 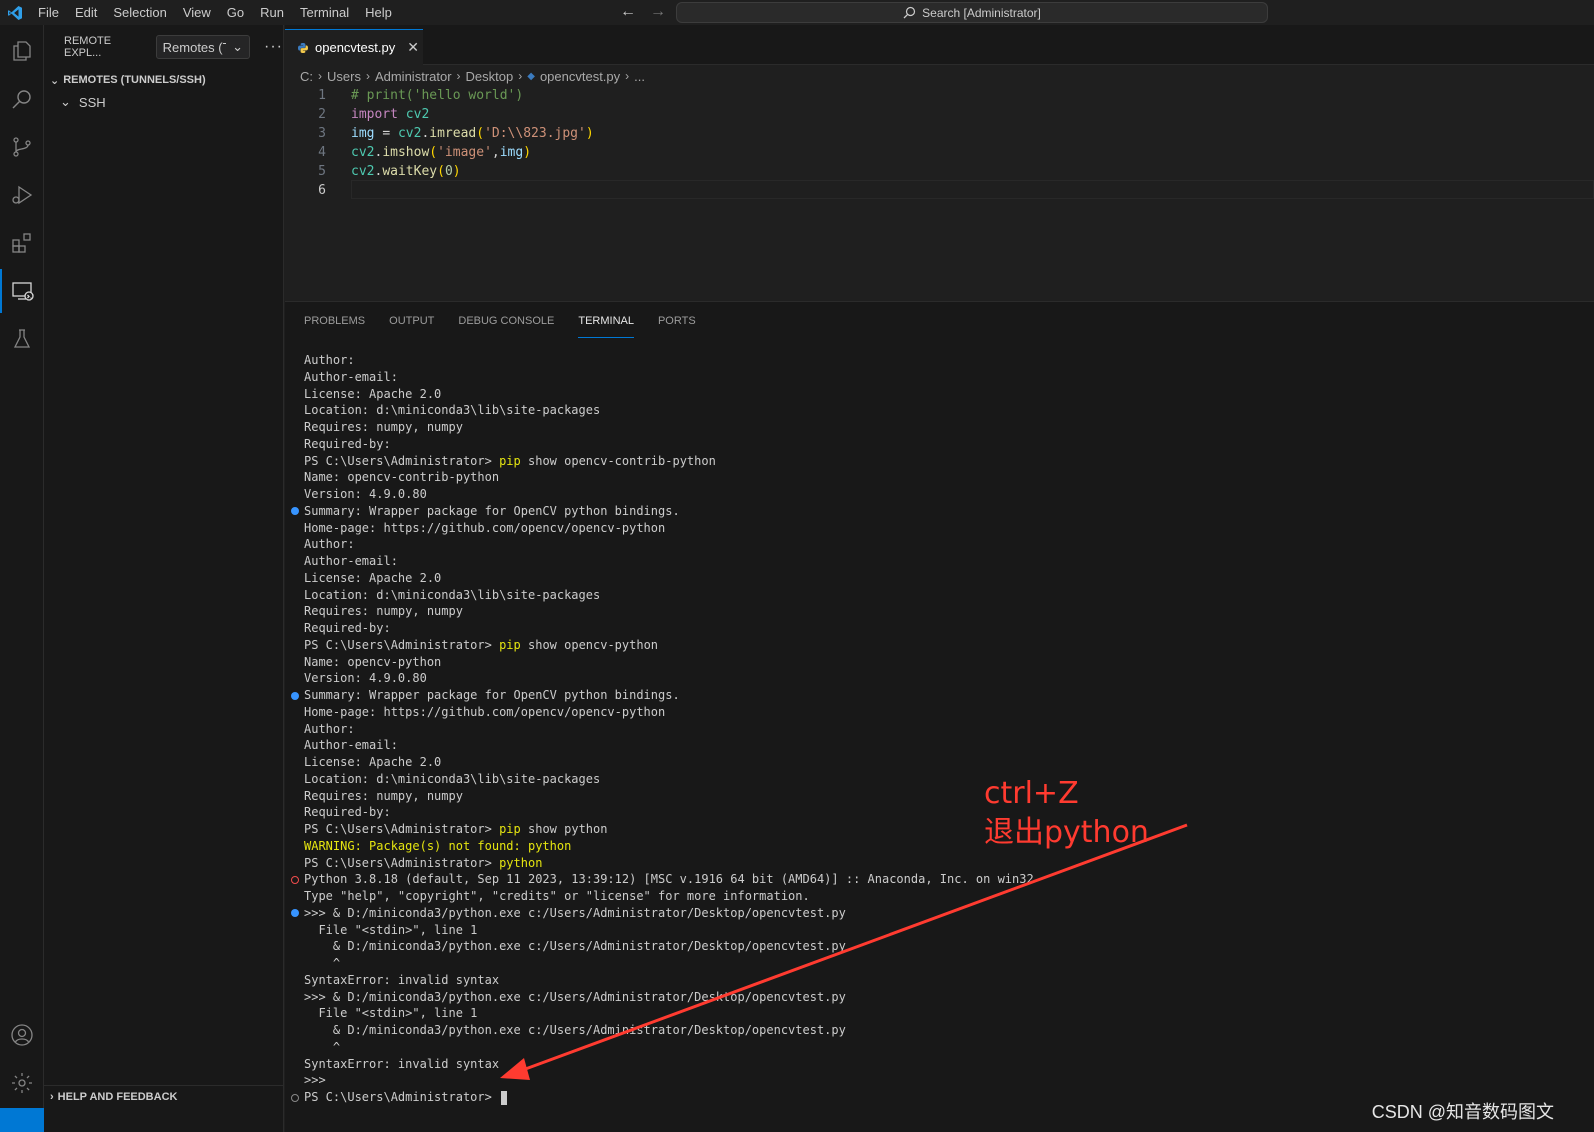 I want to click on watermark: CSDN @知音数码图文, so click(x=1462, y=1112).